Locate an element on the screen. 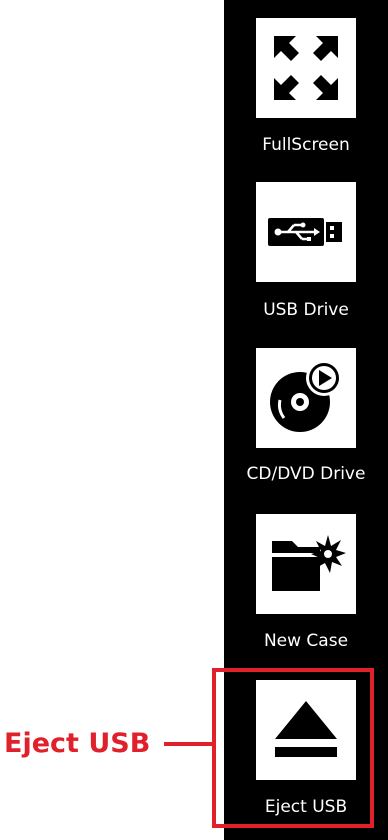 The image size is (388, 840). callout-connector-line is located at coordinates (188, 744).